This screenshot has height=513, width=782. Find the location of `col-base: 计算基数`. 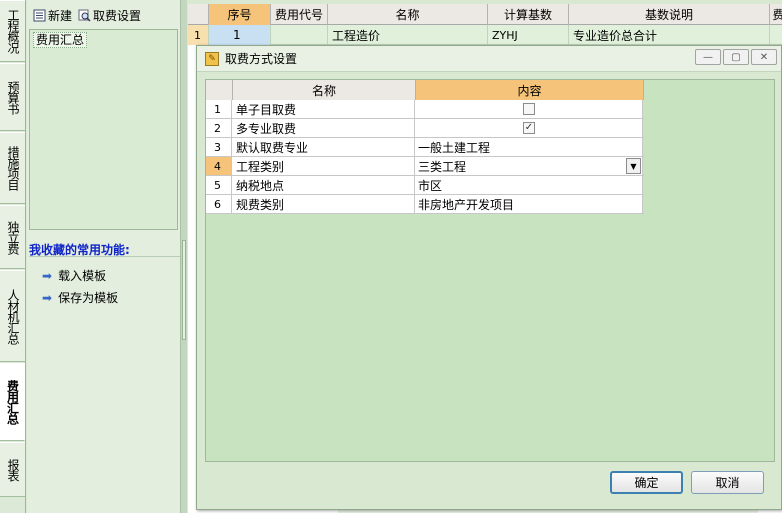

col-base: 计算基数 is located at coordinates (528, 14).